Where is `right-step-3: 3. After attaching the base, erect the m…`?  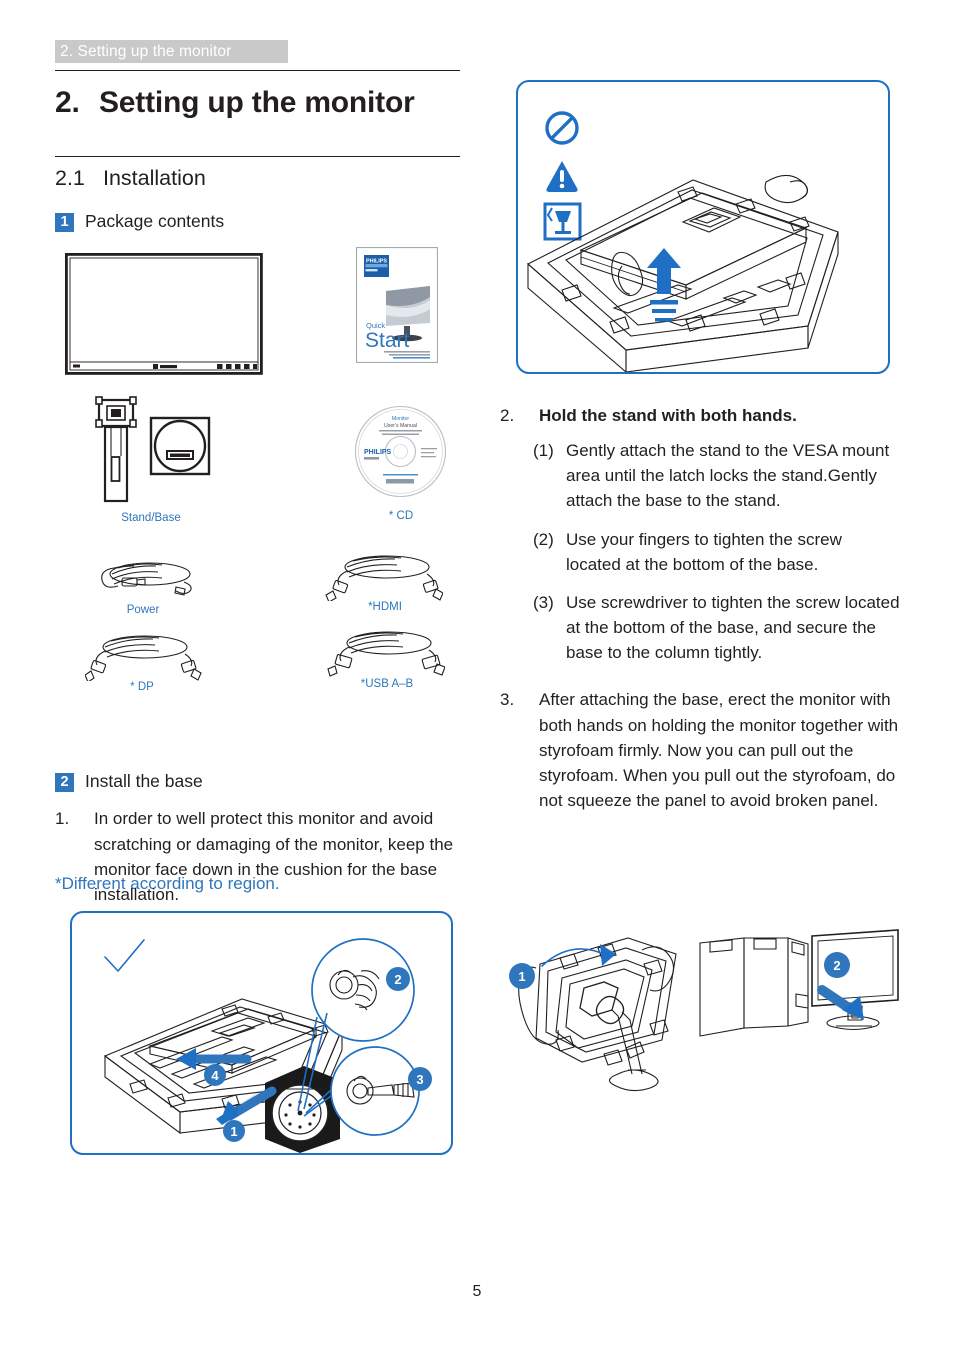
right-step-3: 3. After attaching the base, erect the m… is located at coordinates (700, 750).